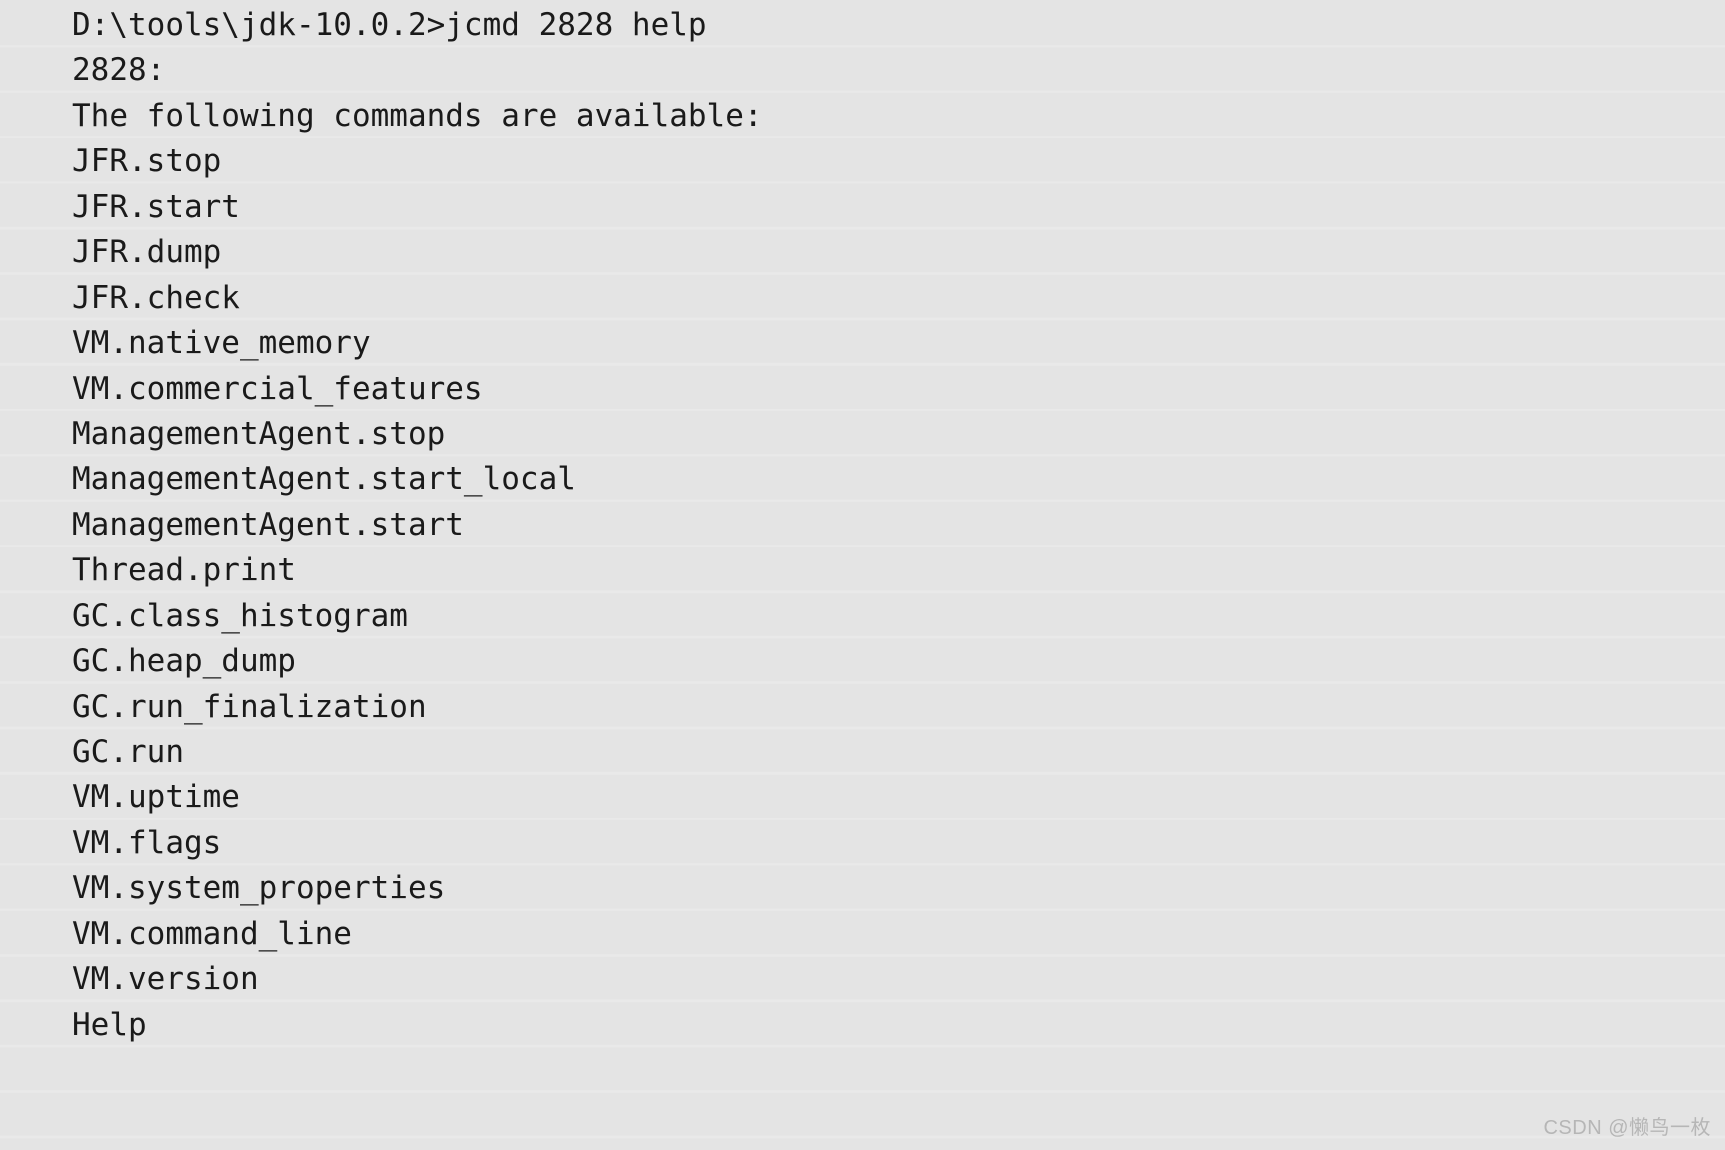  Describe the element at coordinates (221, 343) in the screenshot. I see `terminal-line: VM.native_memory` at that location.